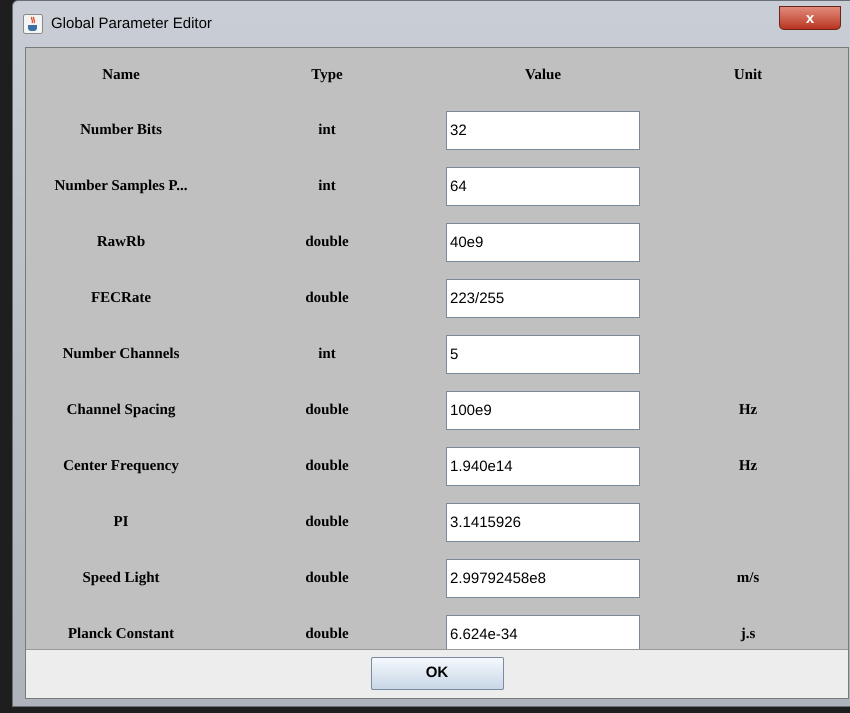 This screenshot has height=713, width=850. What do you see at coordinates (121, 130) in the screenshot?
I see `parameter-name: Number Bits` at bounding box center [121, 130].